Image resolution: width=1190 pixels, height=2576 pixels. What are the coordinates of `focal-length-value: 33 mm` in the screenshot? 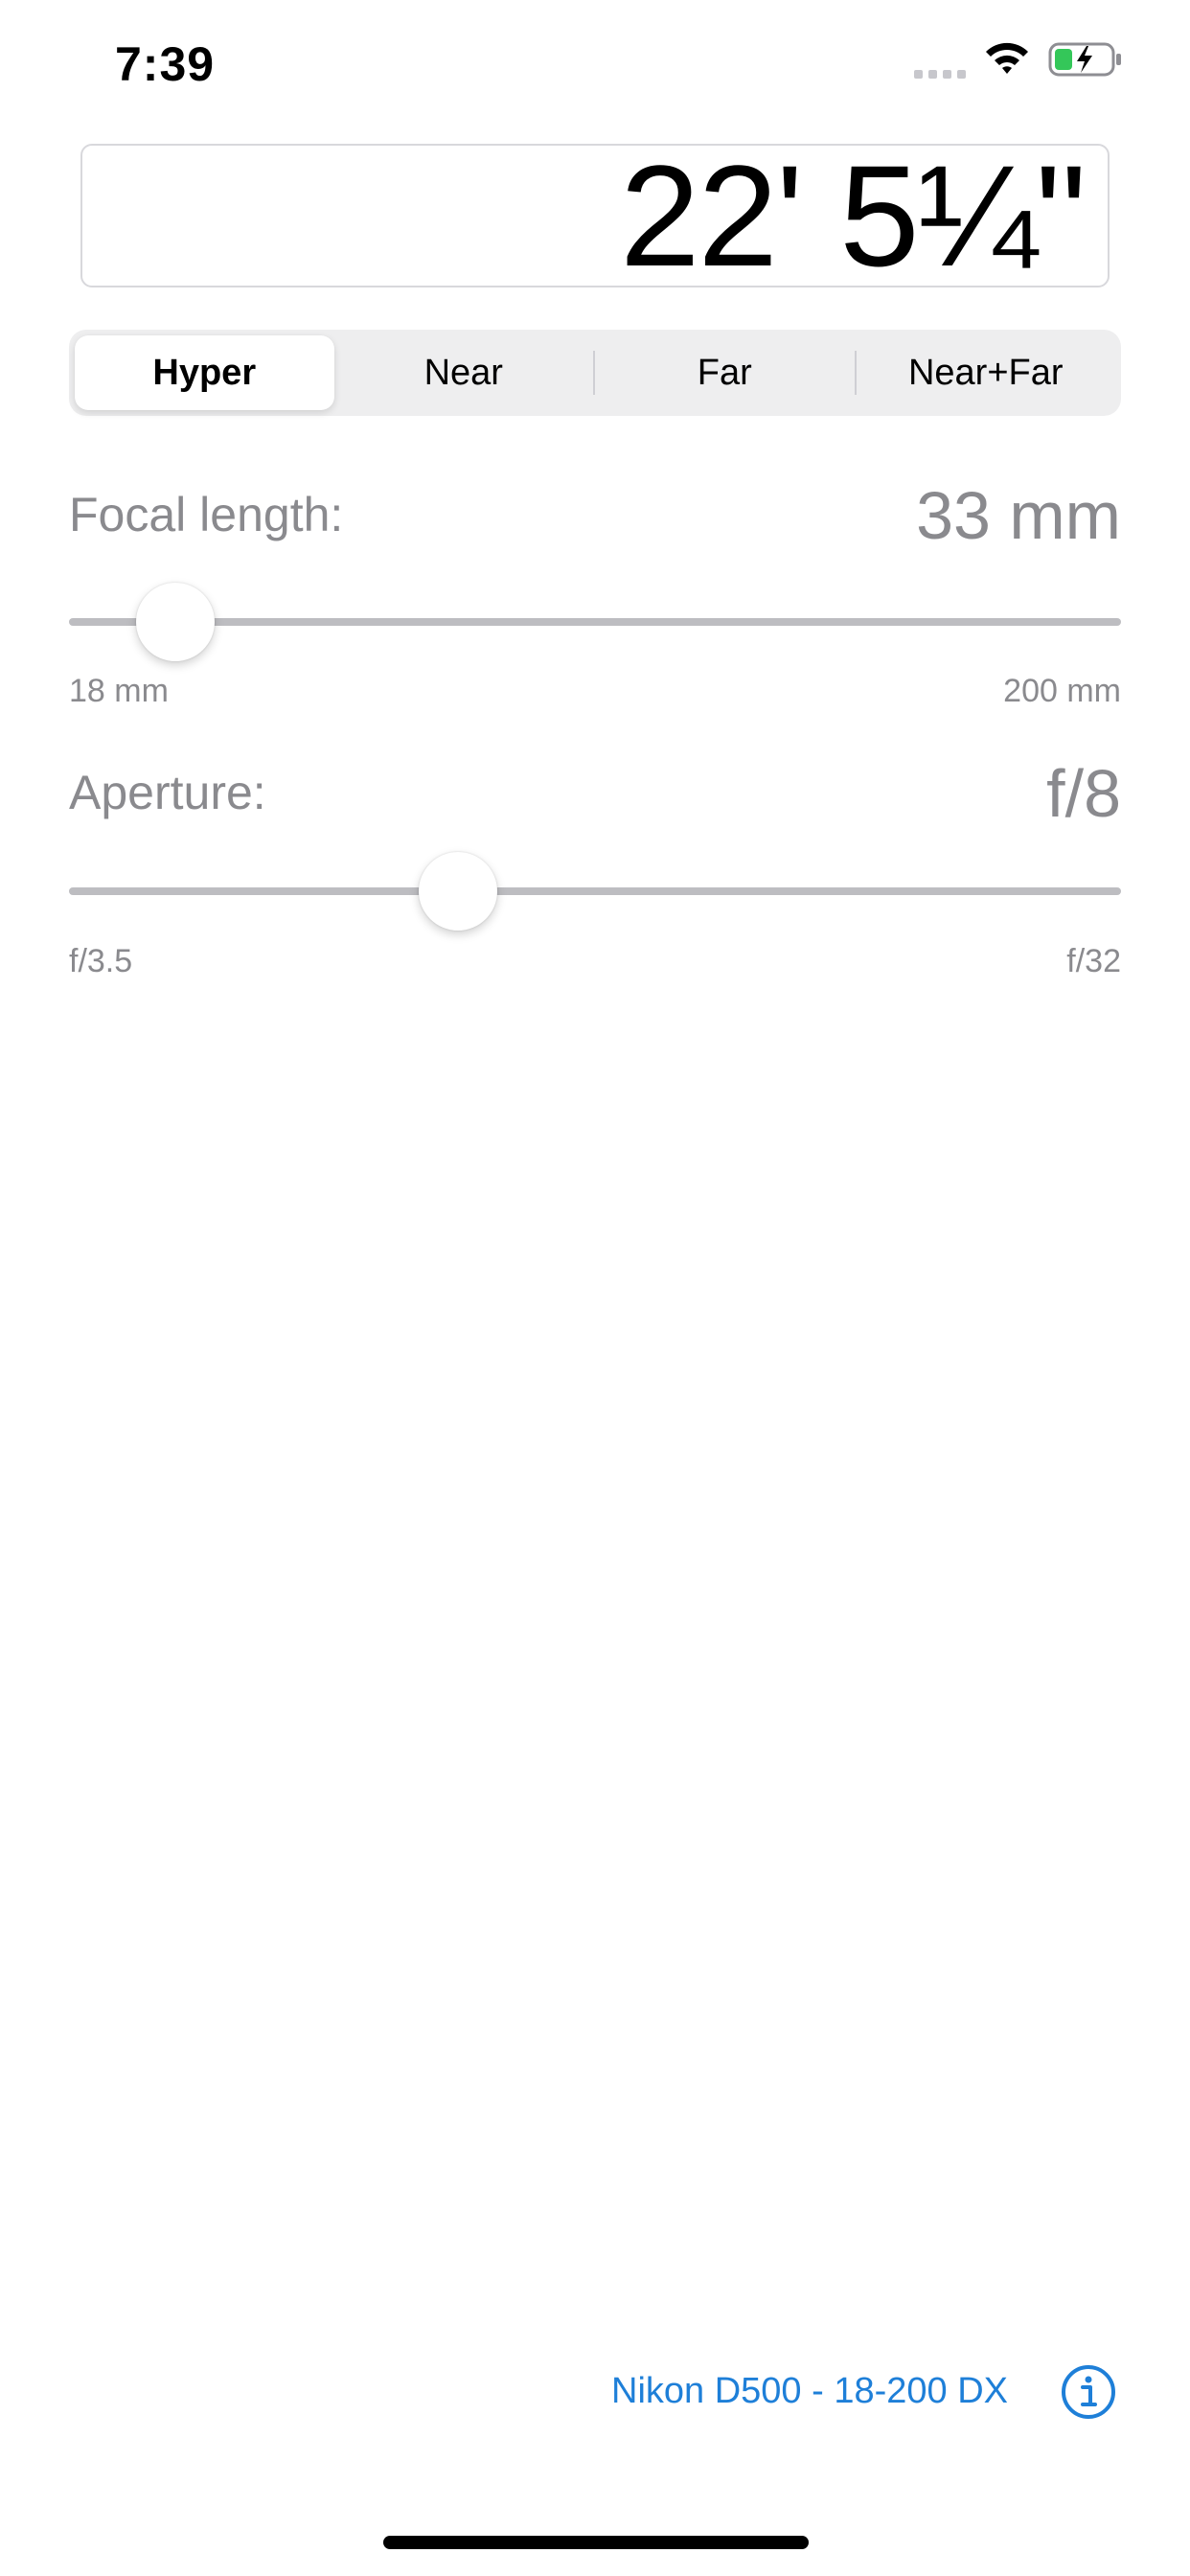 It's located at (1018, 515).